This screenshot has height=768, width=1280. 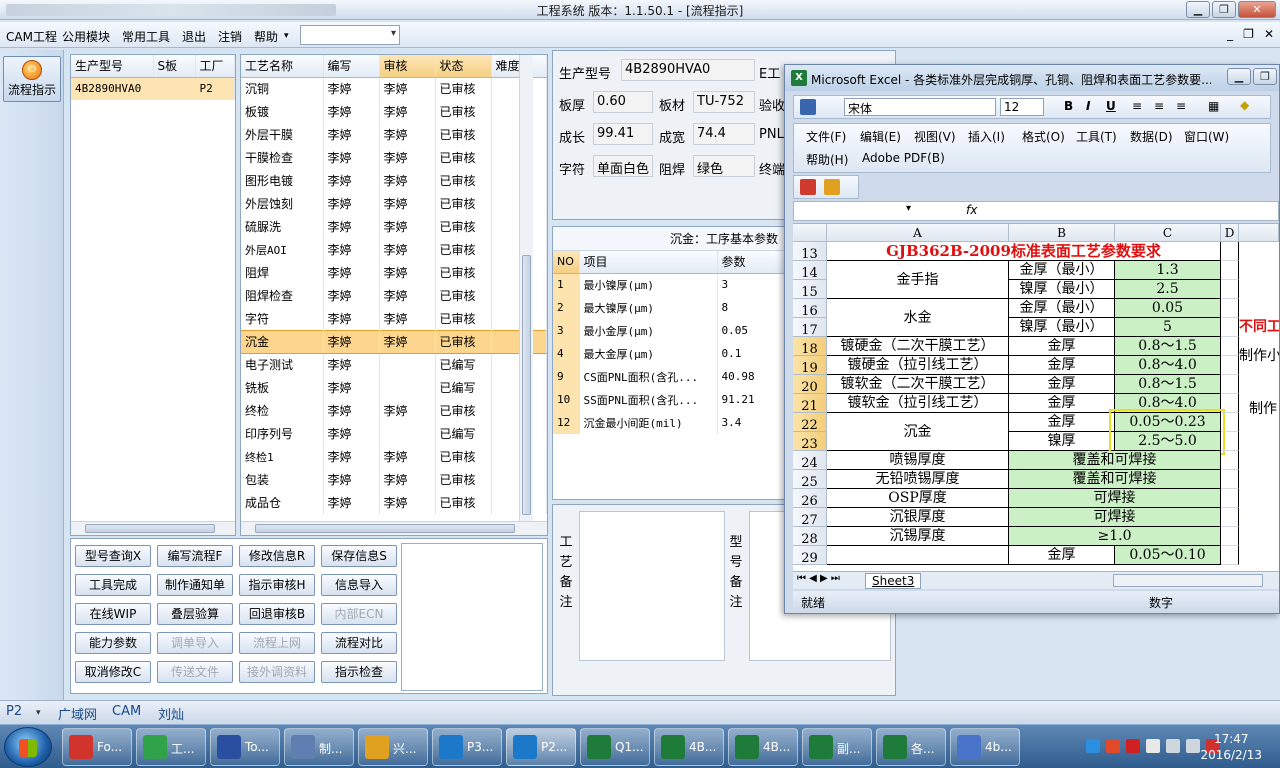 I want to click on table-row: 电子测试 李婷 已编写, so click(x=394, y=364).